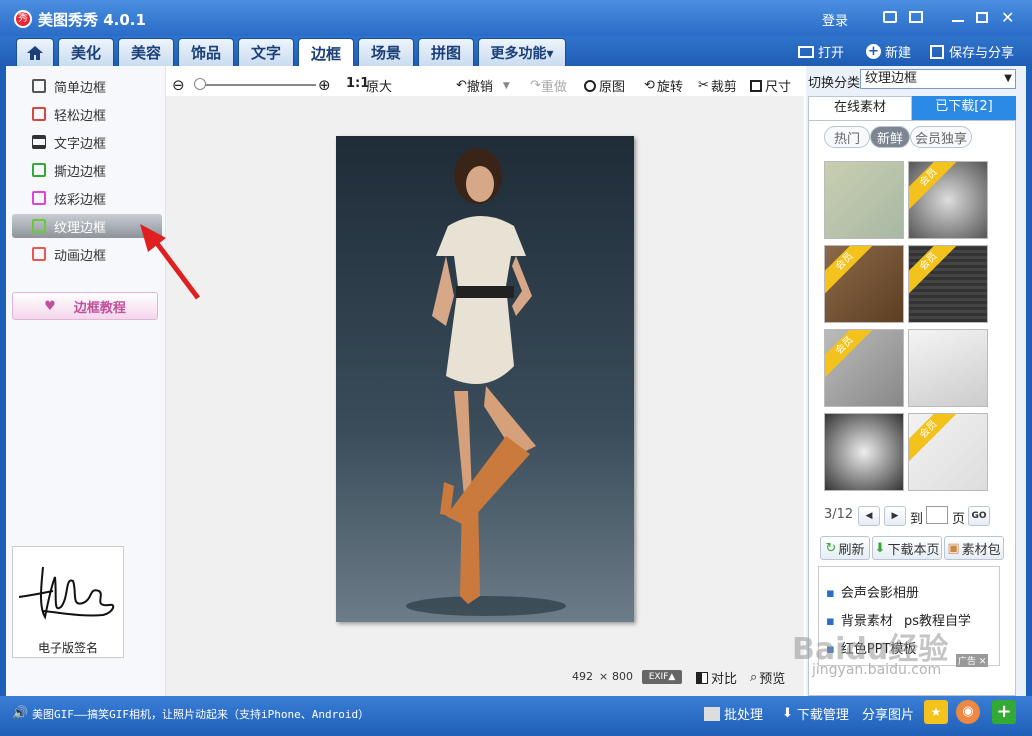 This screenshot has height=736, width=1032. Describe the element at coordinates (266, 52) in the screenshot. I see `tab-text: 文字` at that location.